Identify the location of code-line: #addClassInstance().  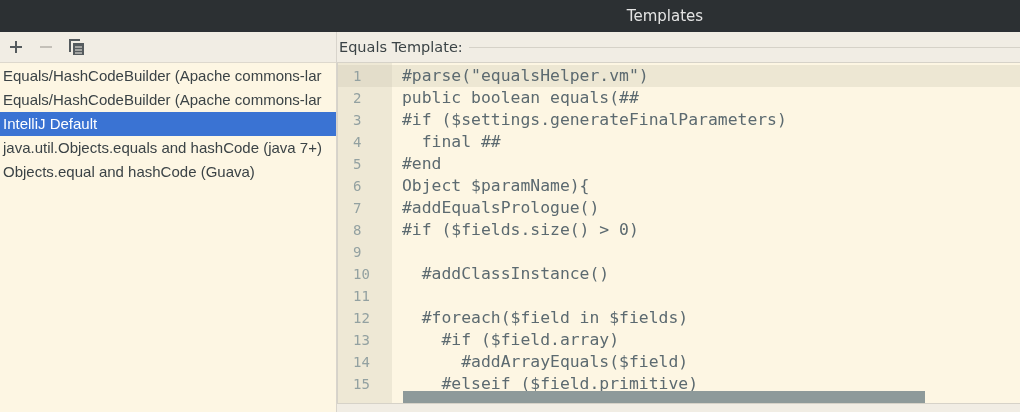
(515, 274).